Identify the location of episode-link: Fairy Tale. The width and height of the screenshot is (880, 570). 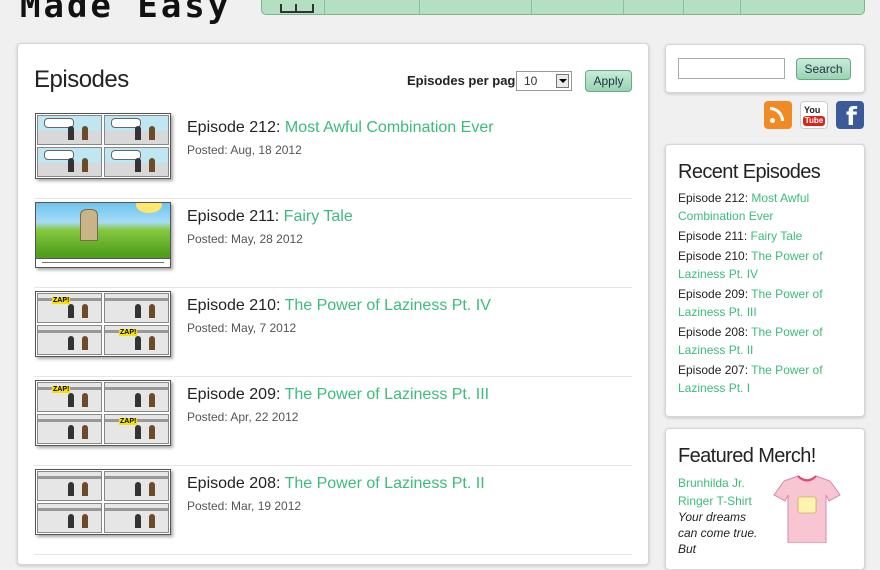
(318, 216).